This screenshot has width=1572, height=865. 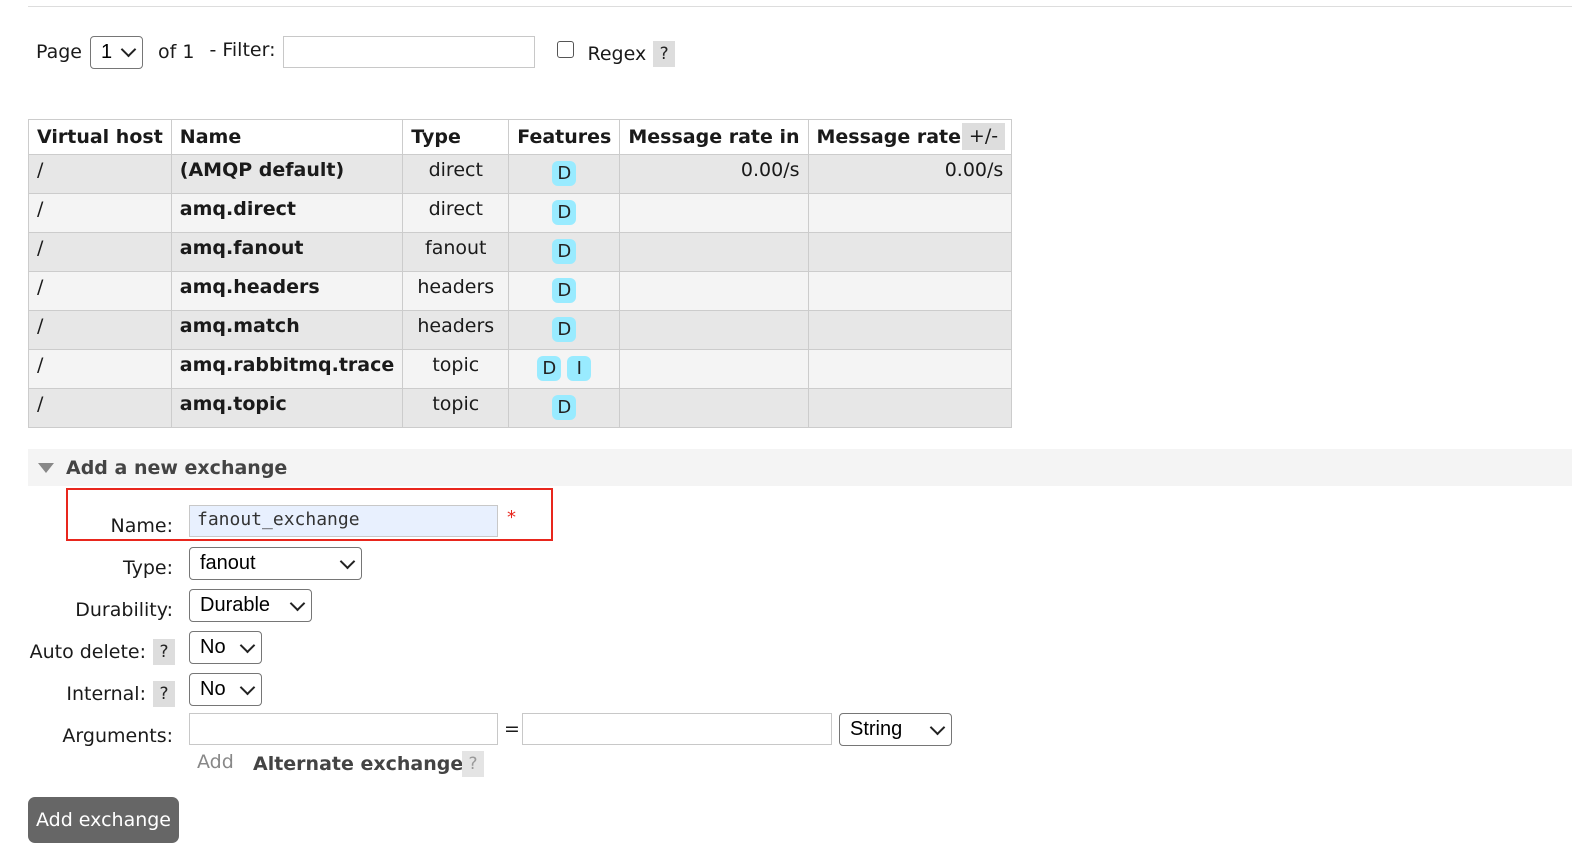 What do you see at coordinates (242, 50) in the screenshot?
I see `filter-label: - Filter:` at bounding box center [242, 50].